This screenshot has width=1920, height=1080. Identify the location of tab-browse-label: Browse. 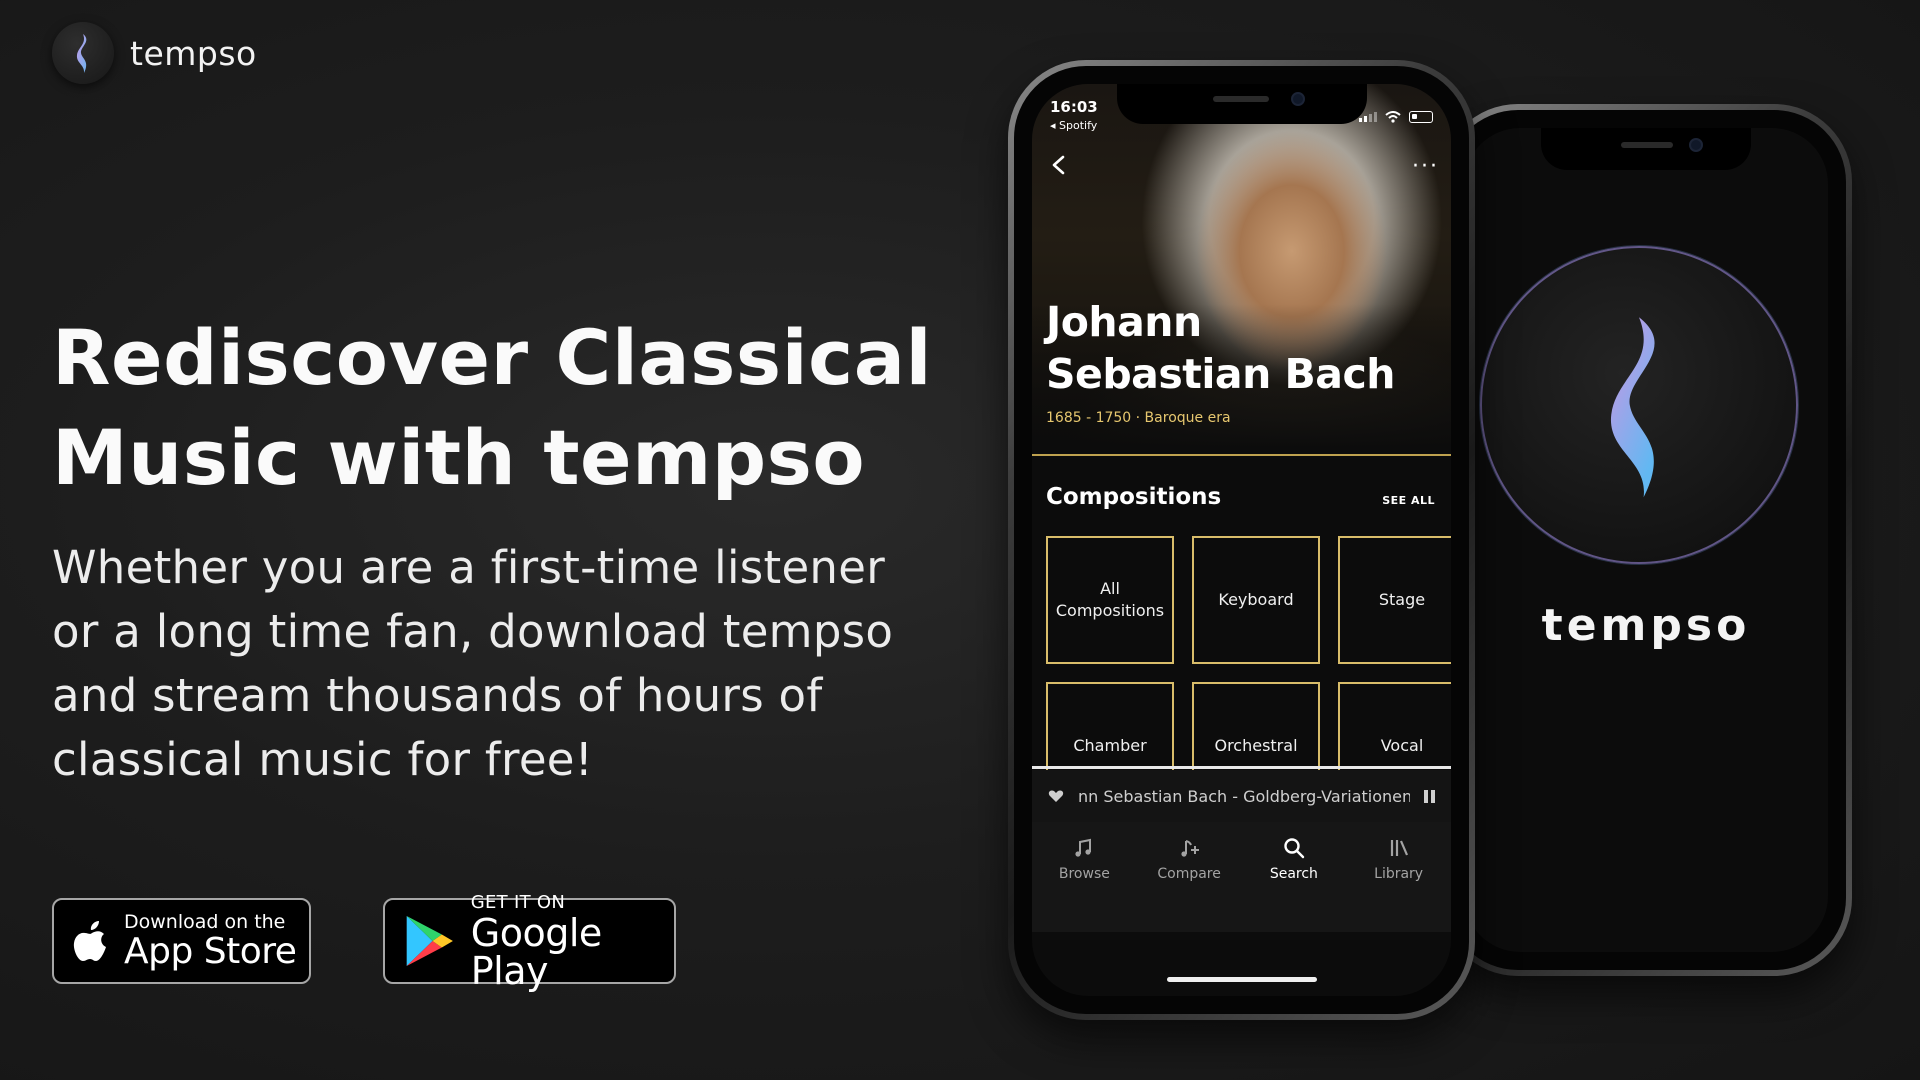
(1084, 874).